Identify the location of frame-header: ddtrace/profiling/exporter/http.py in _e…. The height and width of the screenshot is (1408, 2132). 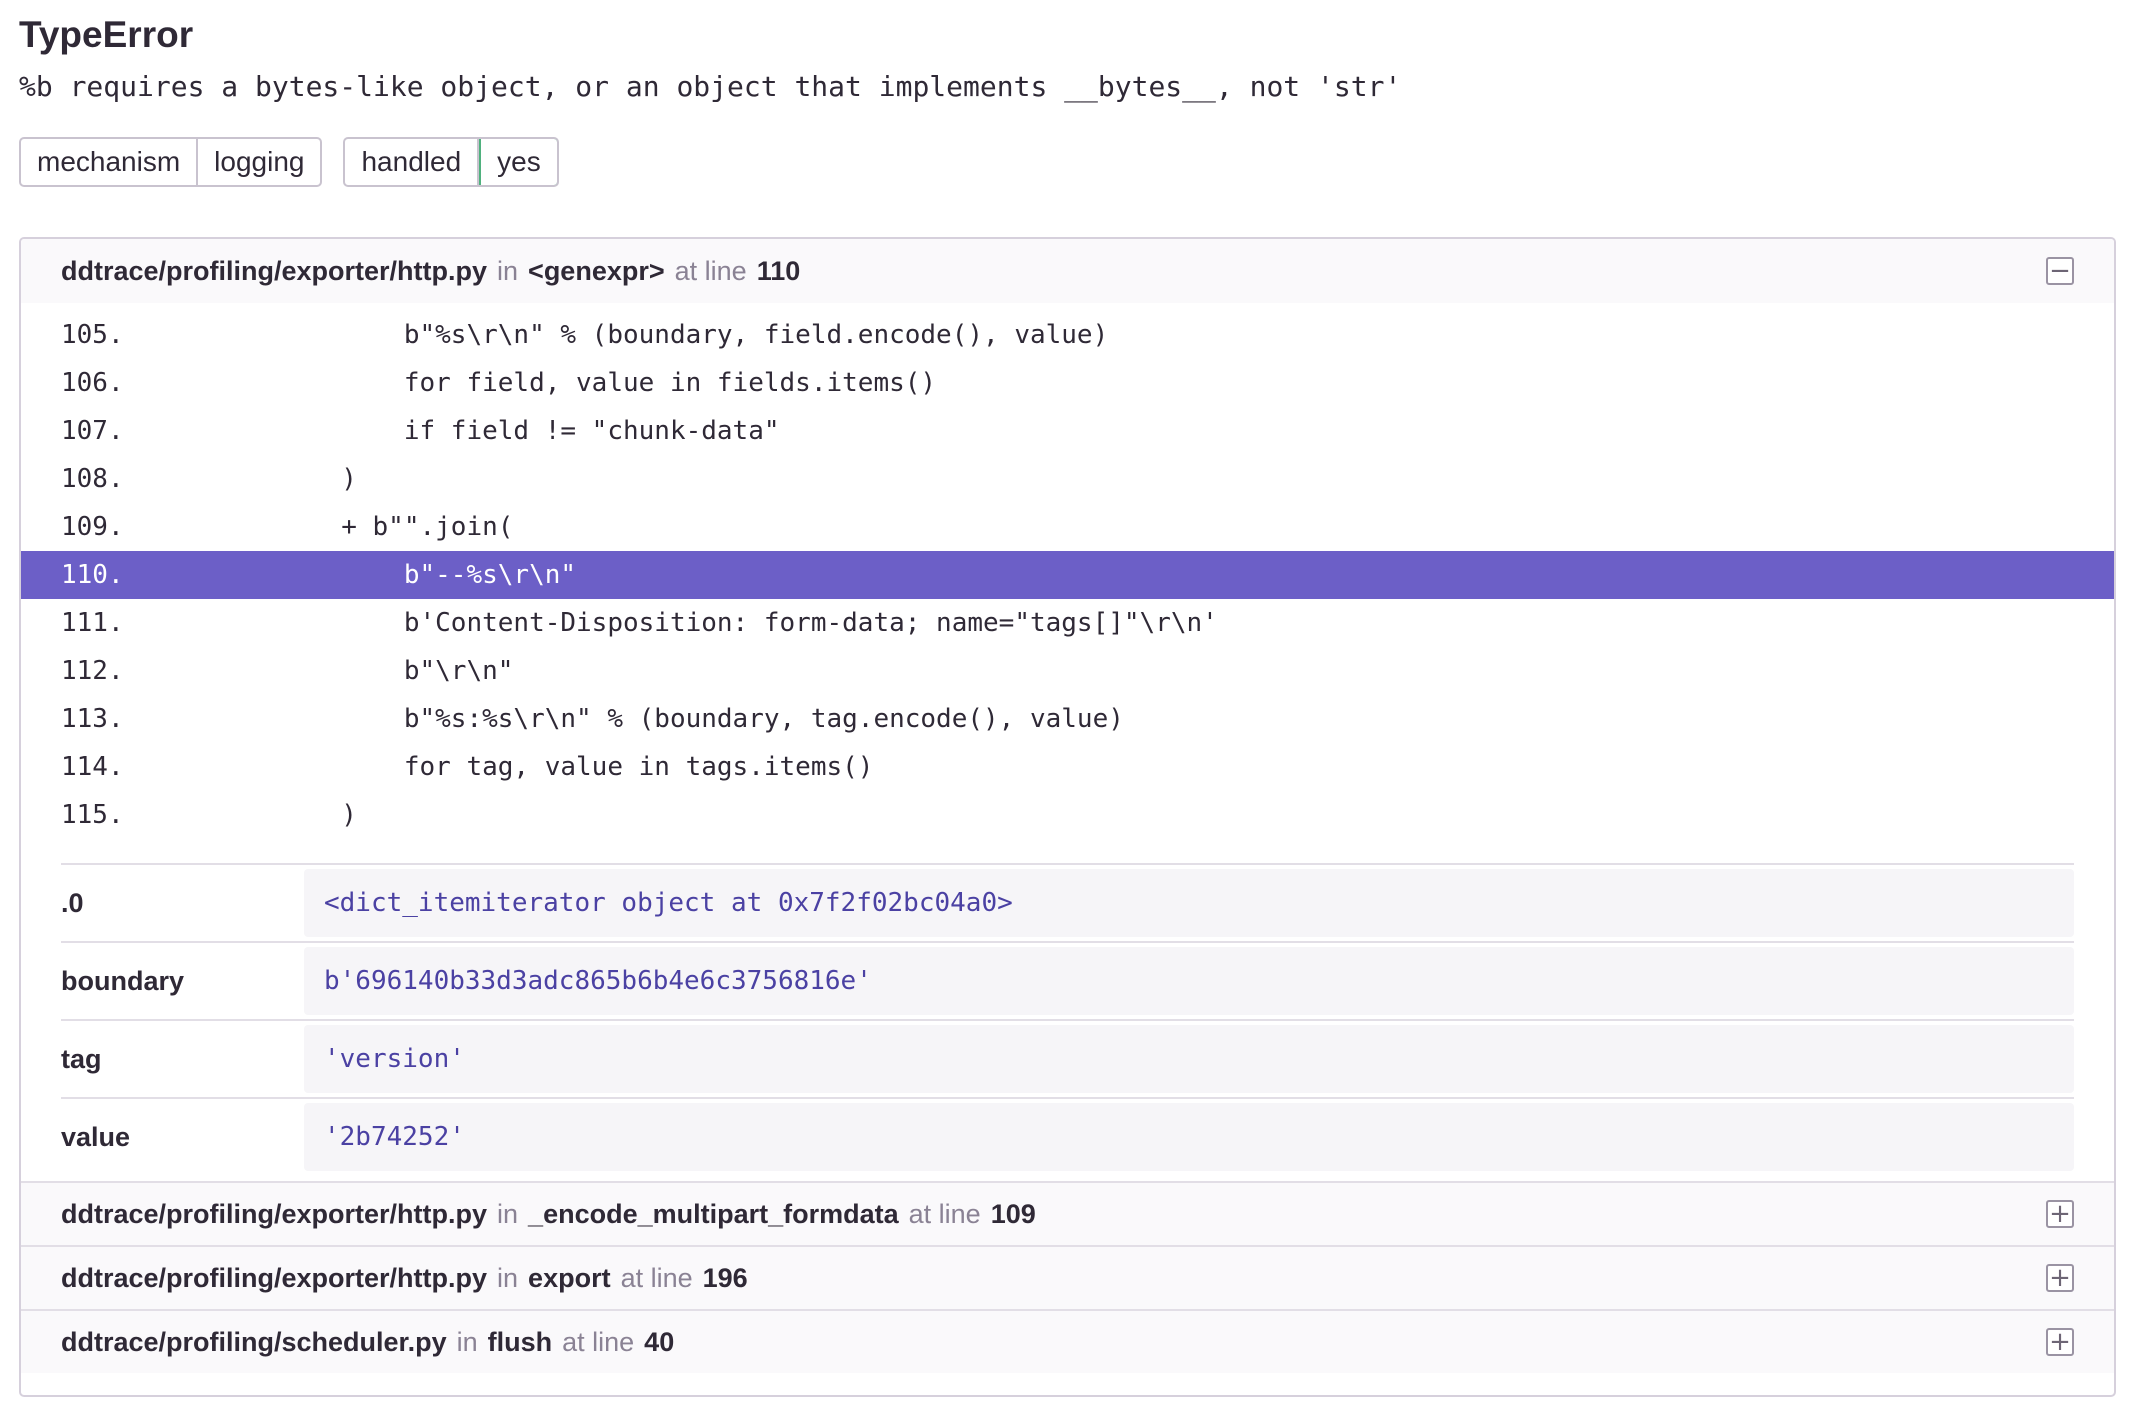
(1067, 1213).